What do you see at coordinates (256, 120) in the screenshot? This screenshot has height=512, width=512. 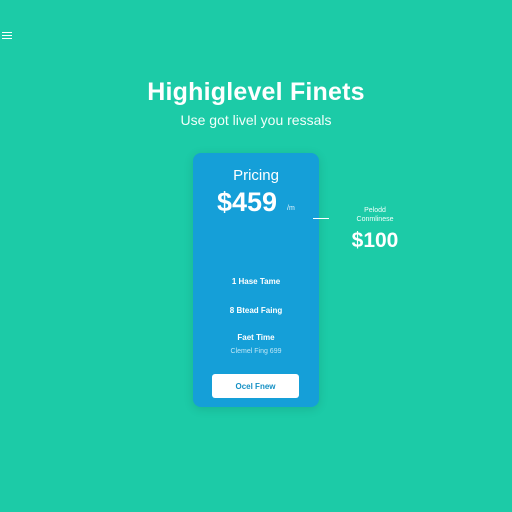 I see `page-subtitle: Use got livel you ressals` at bounding box center [256, 120].